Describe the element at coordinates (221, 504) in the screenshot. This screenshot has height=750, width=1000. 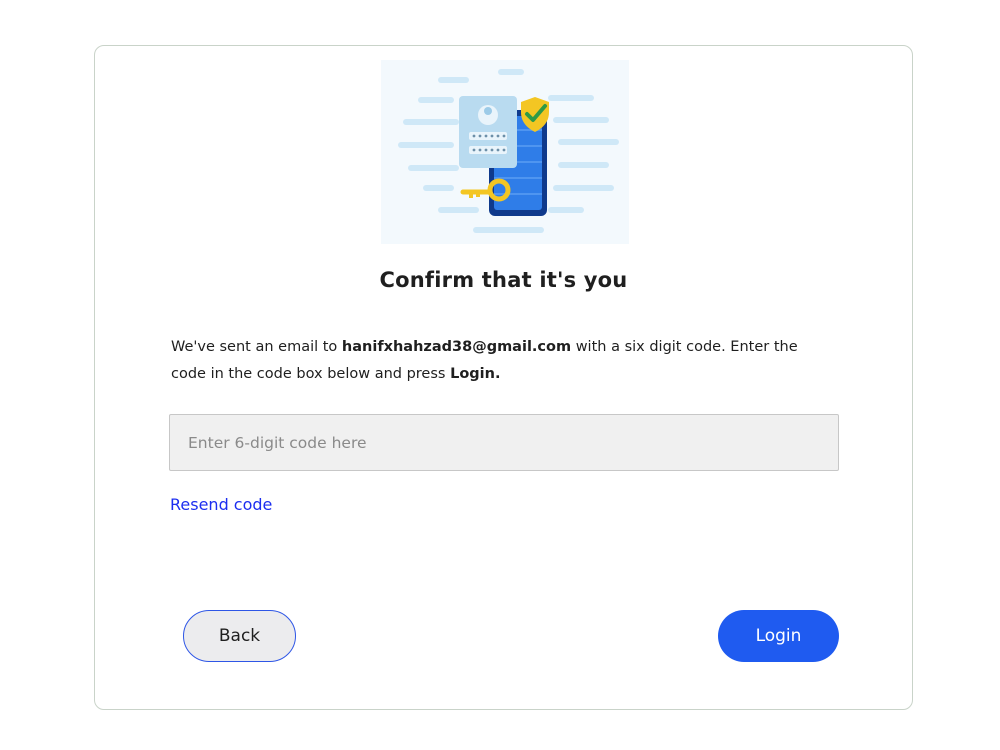
I see `resend-code-link: Resend code` at that location.